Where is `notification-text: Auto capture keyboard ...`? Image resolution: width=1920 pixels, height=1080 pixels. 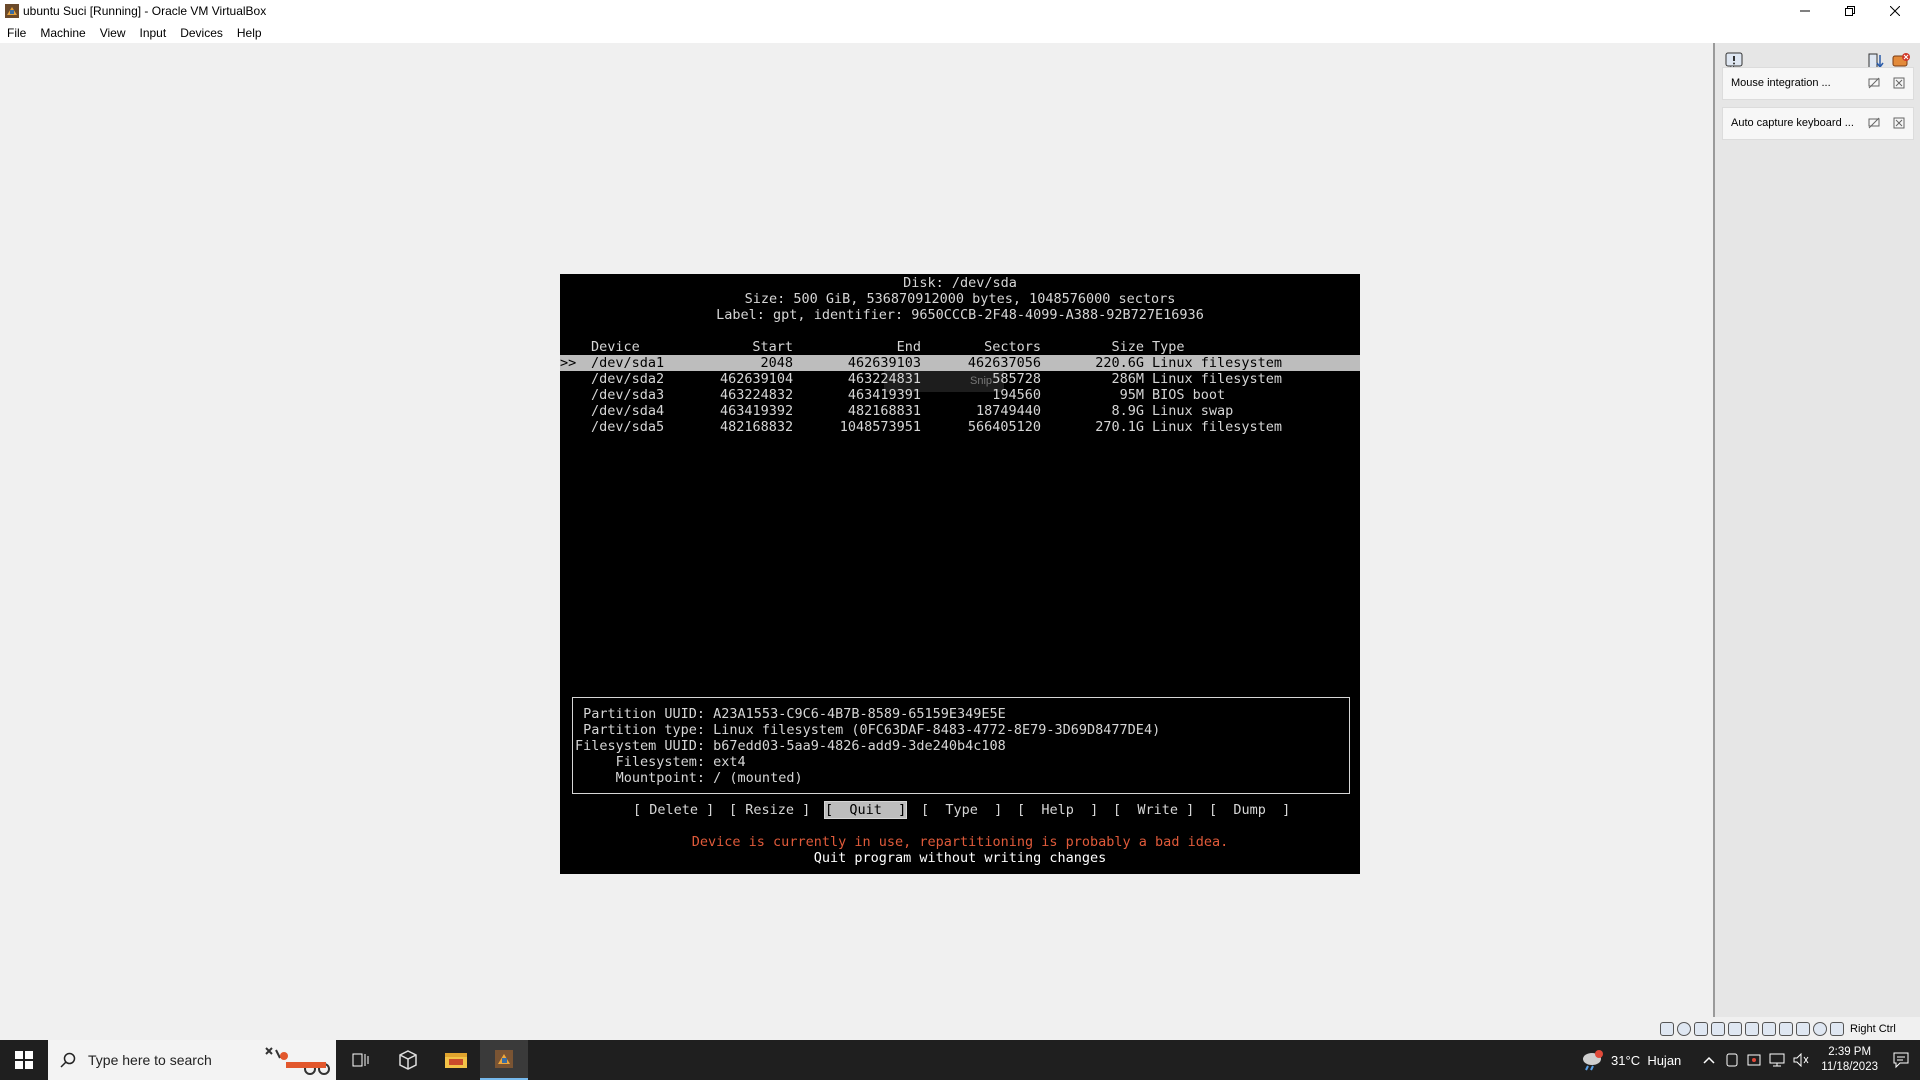
notification-text: Auto capture keyboard ... is located at coordinates (1792, 123).